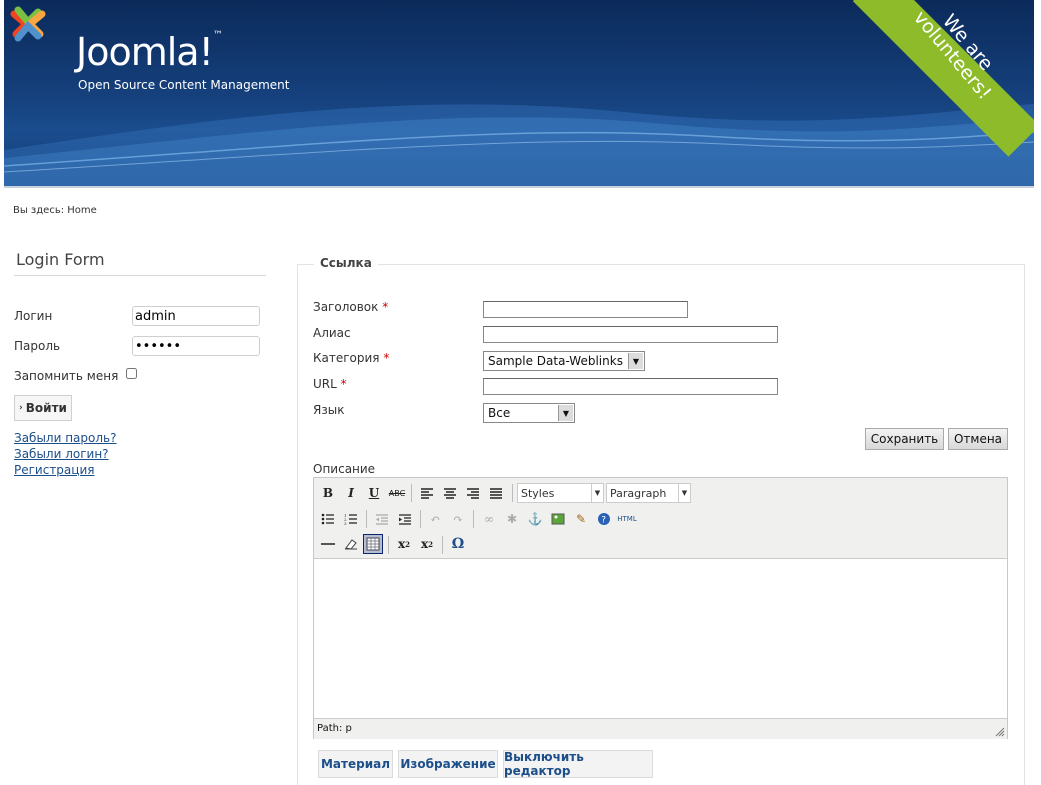  Describe the element at coordinates (519, 187) in the screenshot. I see `header-divider` at that location.